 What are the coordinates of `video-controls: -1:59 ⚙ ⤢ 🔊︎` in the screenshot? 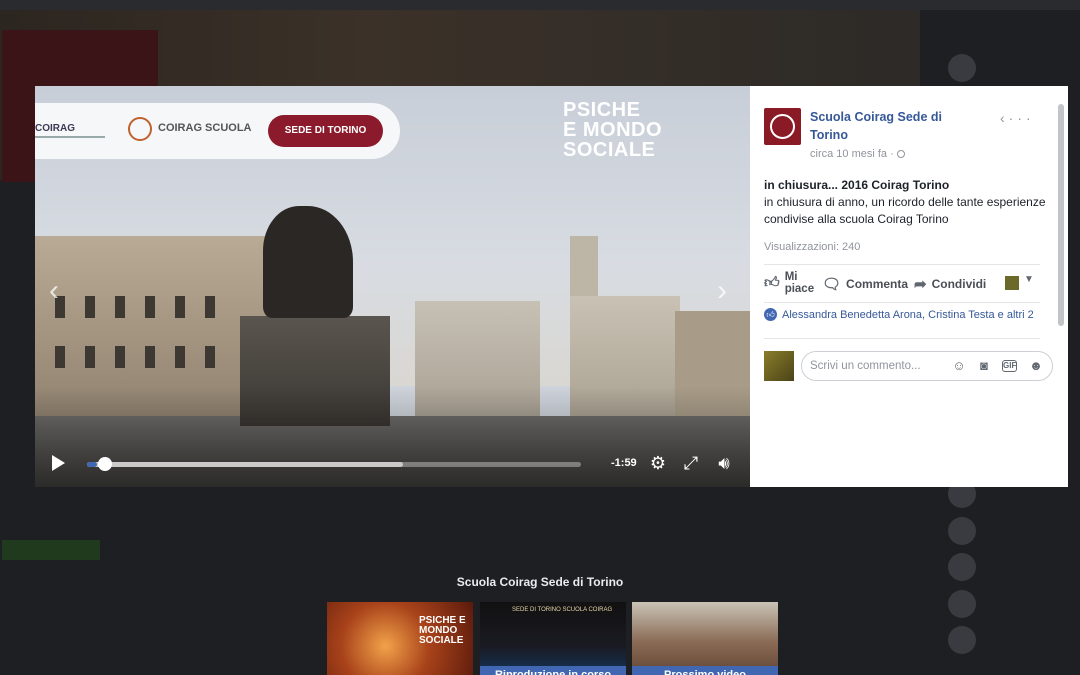 It's located at (392, 463).